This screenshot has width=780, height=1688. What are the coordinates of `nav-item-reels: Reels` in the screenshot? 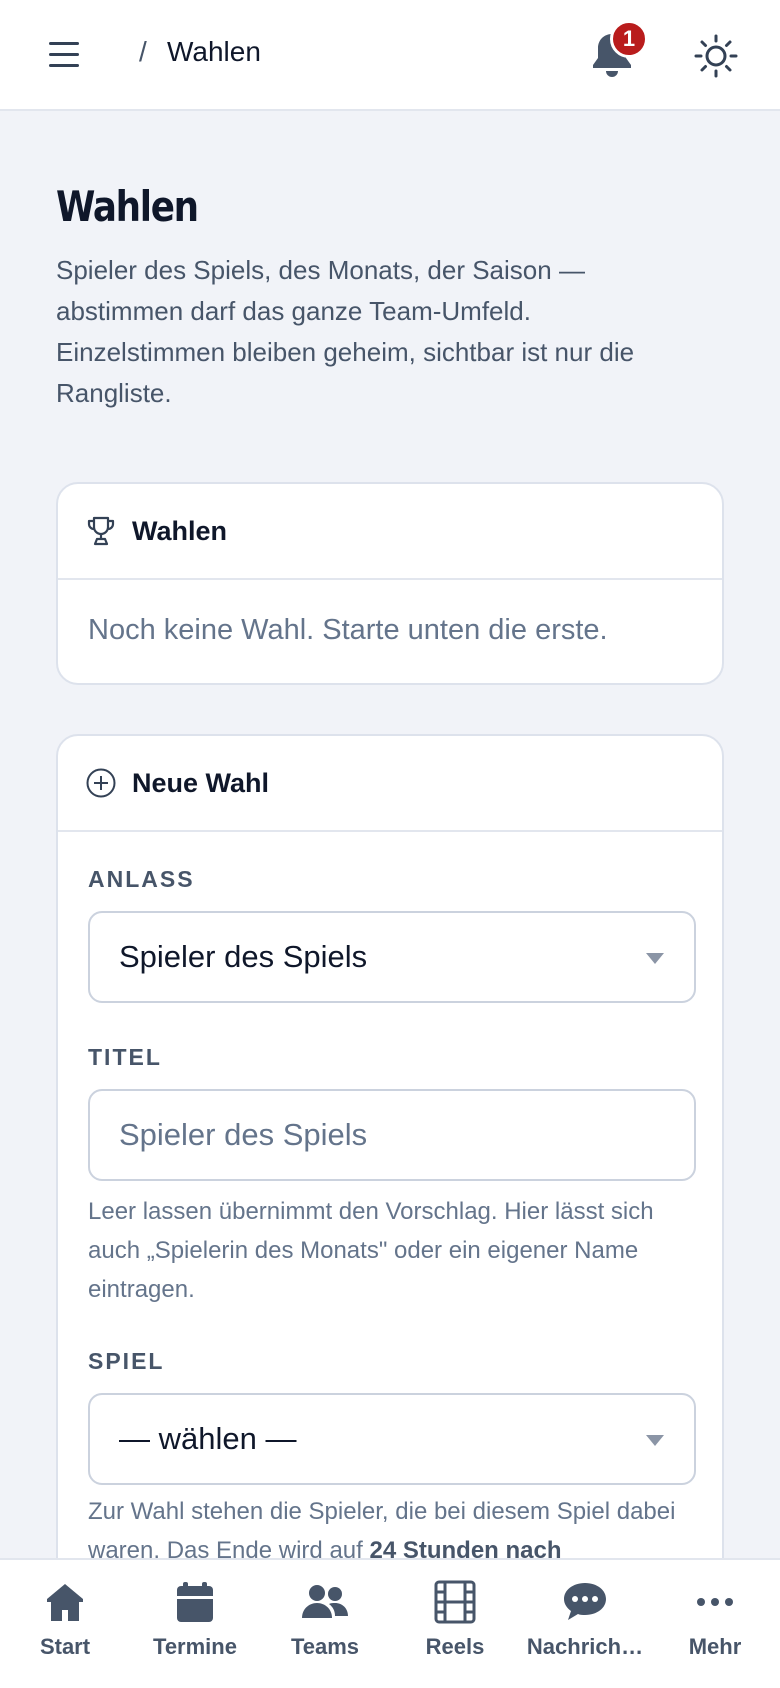 It's located at (455, 1630).